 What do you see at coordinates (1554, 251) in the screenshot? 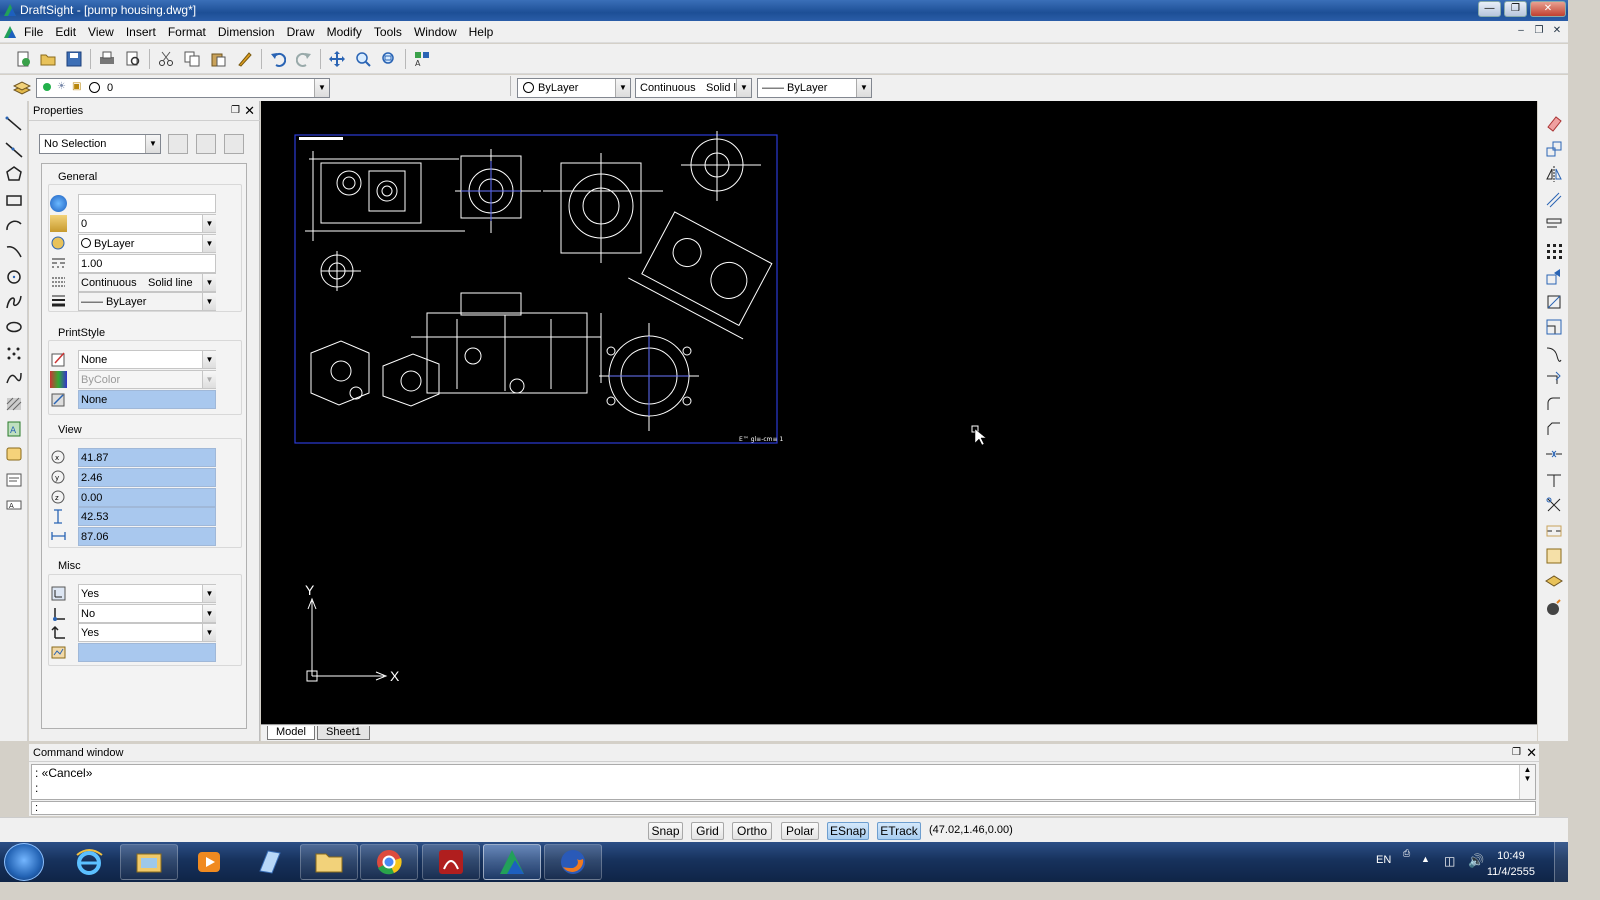
I see `array-icon` at bounding box center [1554, 251].